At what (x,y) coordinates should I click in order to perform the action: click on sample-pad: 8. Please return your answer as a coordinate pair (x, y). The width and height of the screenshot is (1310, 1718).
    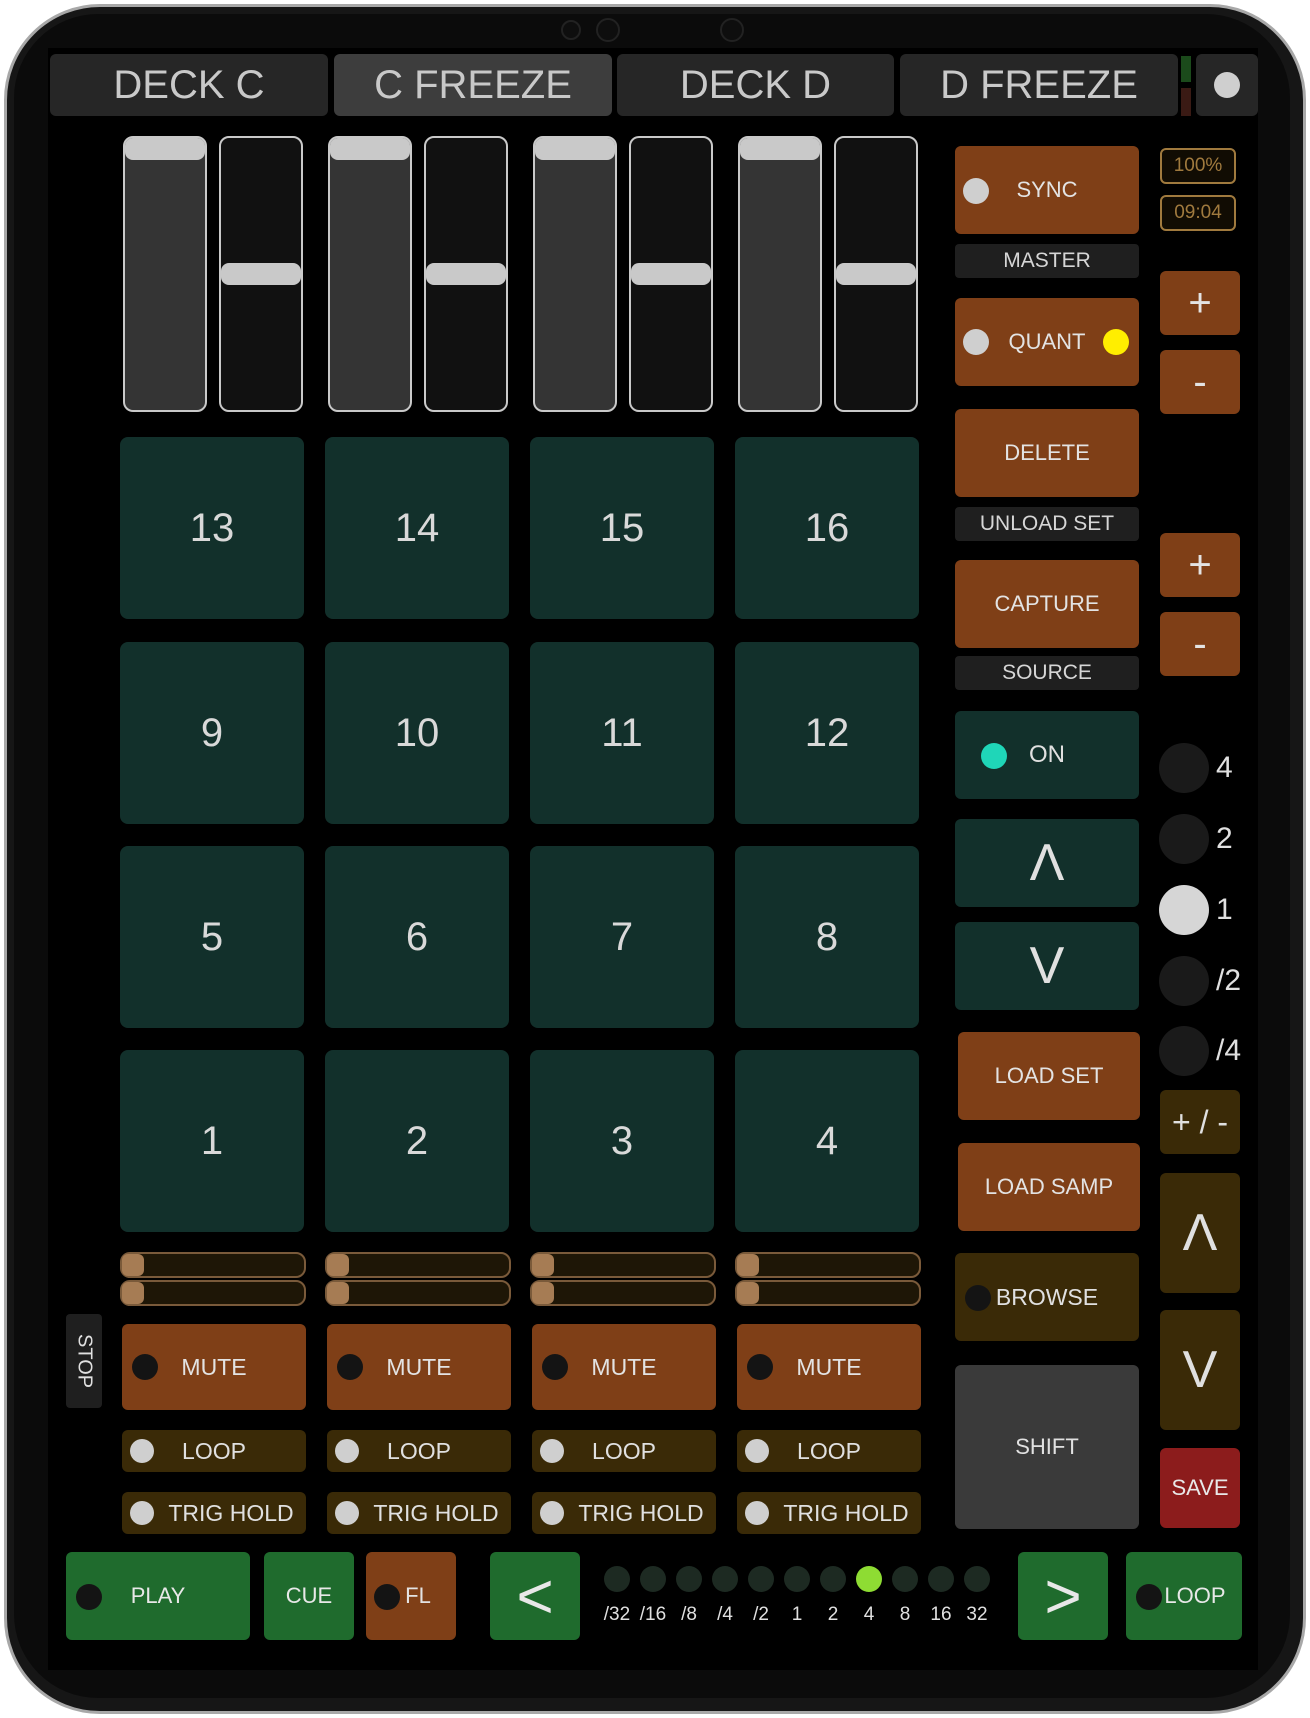
    Looking at the image, I should click on (827, 937).